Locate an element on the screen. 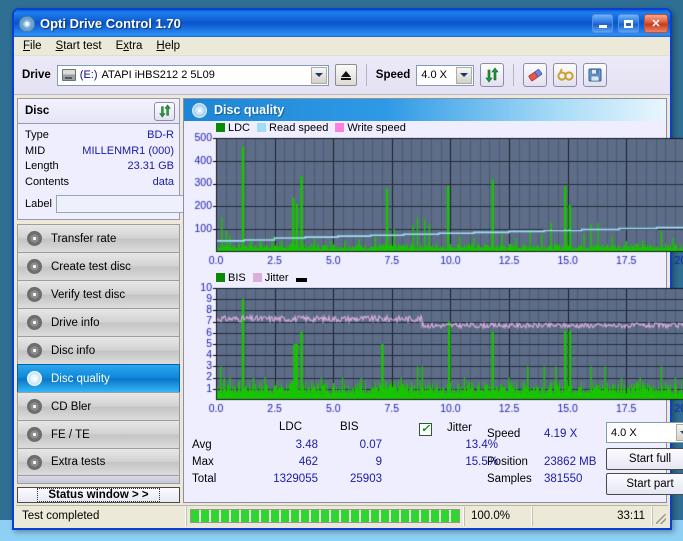  menu-bar: File Start test Extra Help is located at coordinates (342, 46).